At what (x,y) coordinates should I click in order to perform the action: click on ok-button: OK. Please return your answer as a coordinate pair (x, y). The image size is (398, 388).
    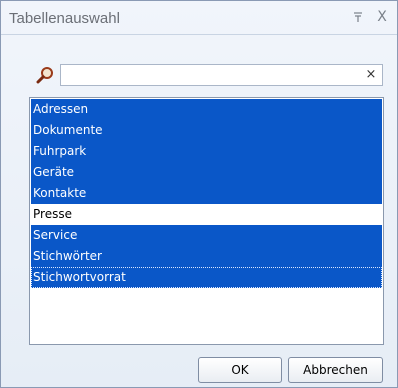
    Looking at the image, I should click on (240, 370).